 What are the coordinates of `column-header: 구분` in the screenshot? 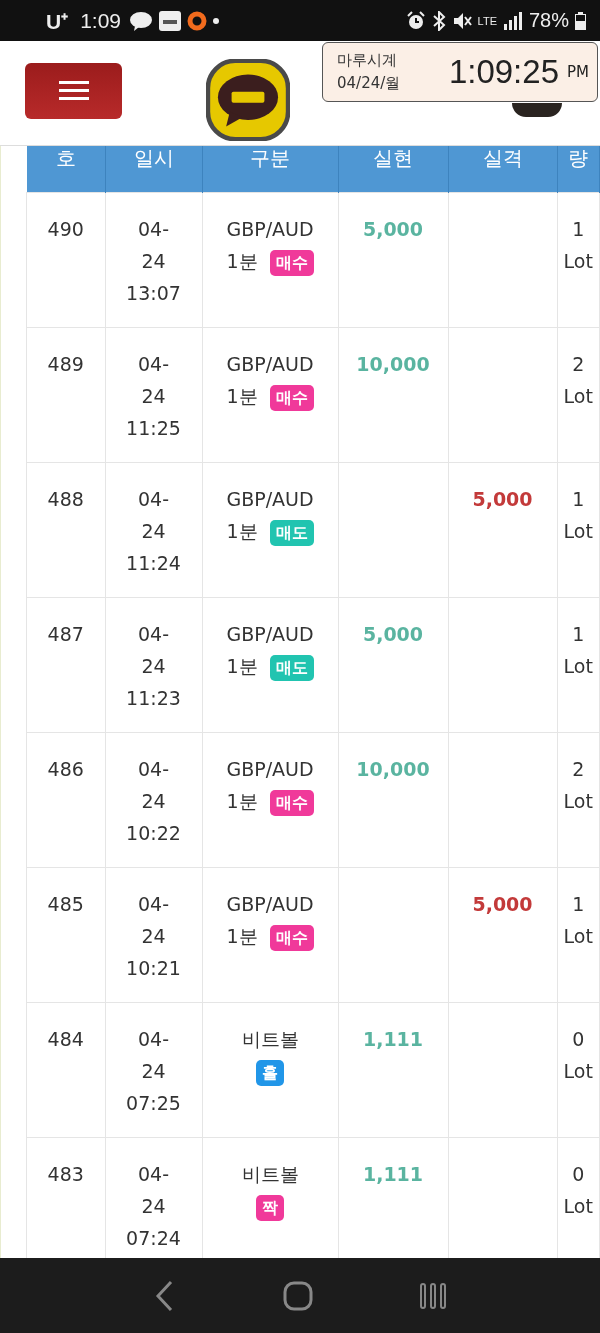 It's located at (270, 169).